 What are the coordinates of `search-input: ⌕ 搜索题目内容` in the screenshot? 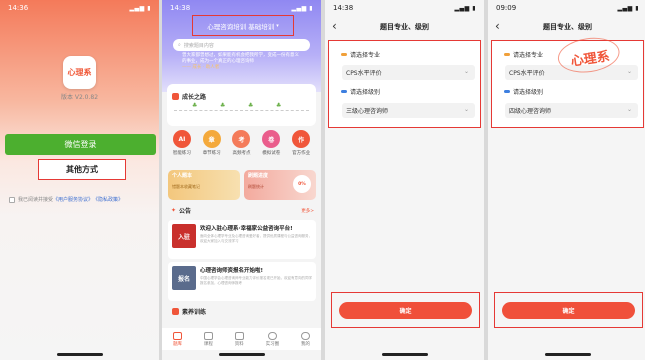 It's located at (241, 45).